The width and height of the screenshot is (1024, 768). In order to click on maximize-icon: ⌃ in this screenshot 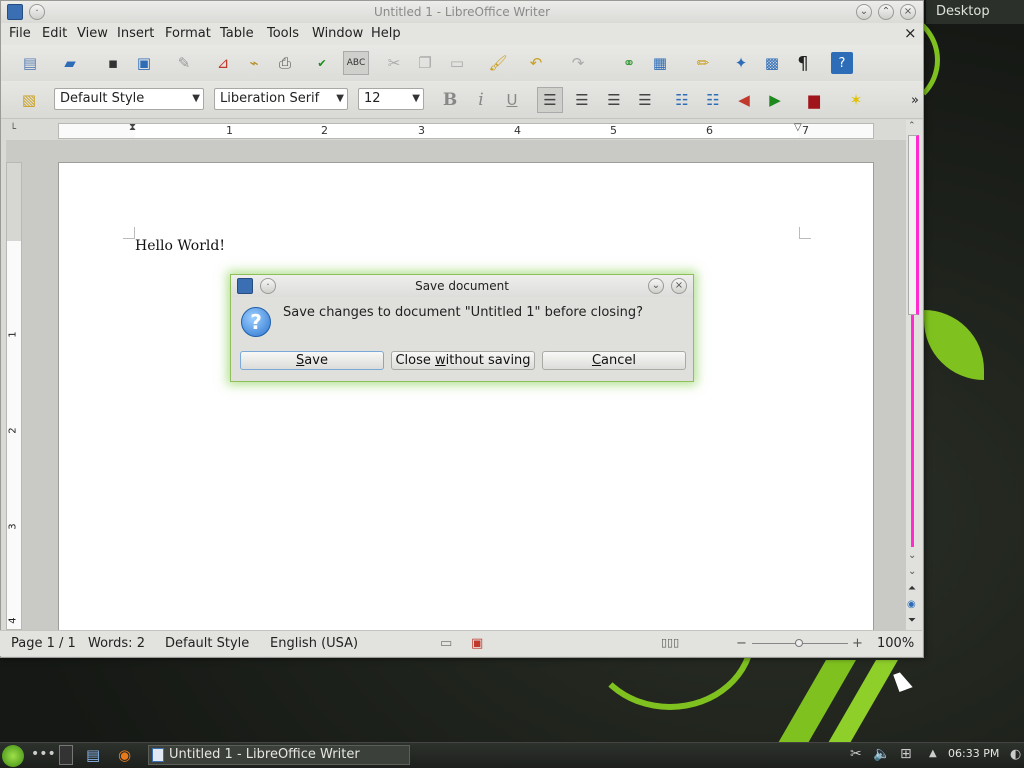, I will do `click(886, 12)`.